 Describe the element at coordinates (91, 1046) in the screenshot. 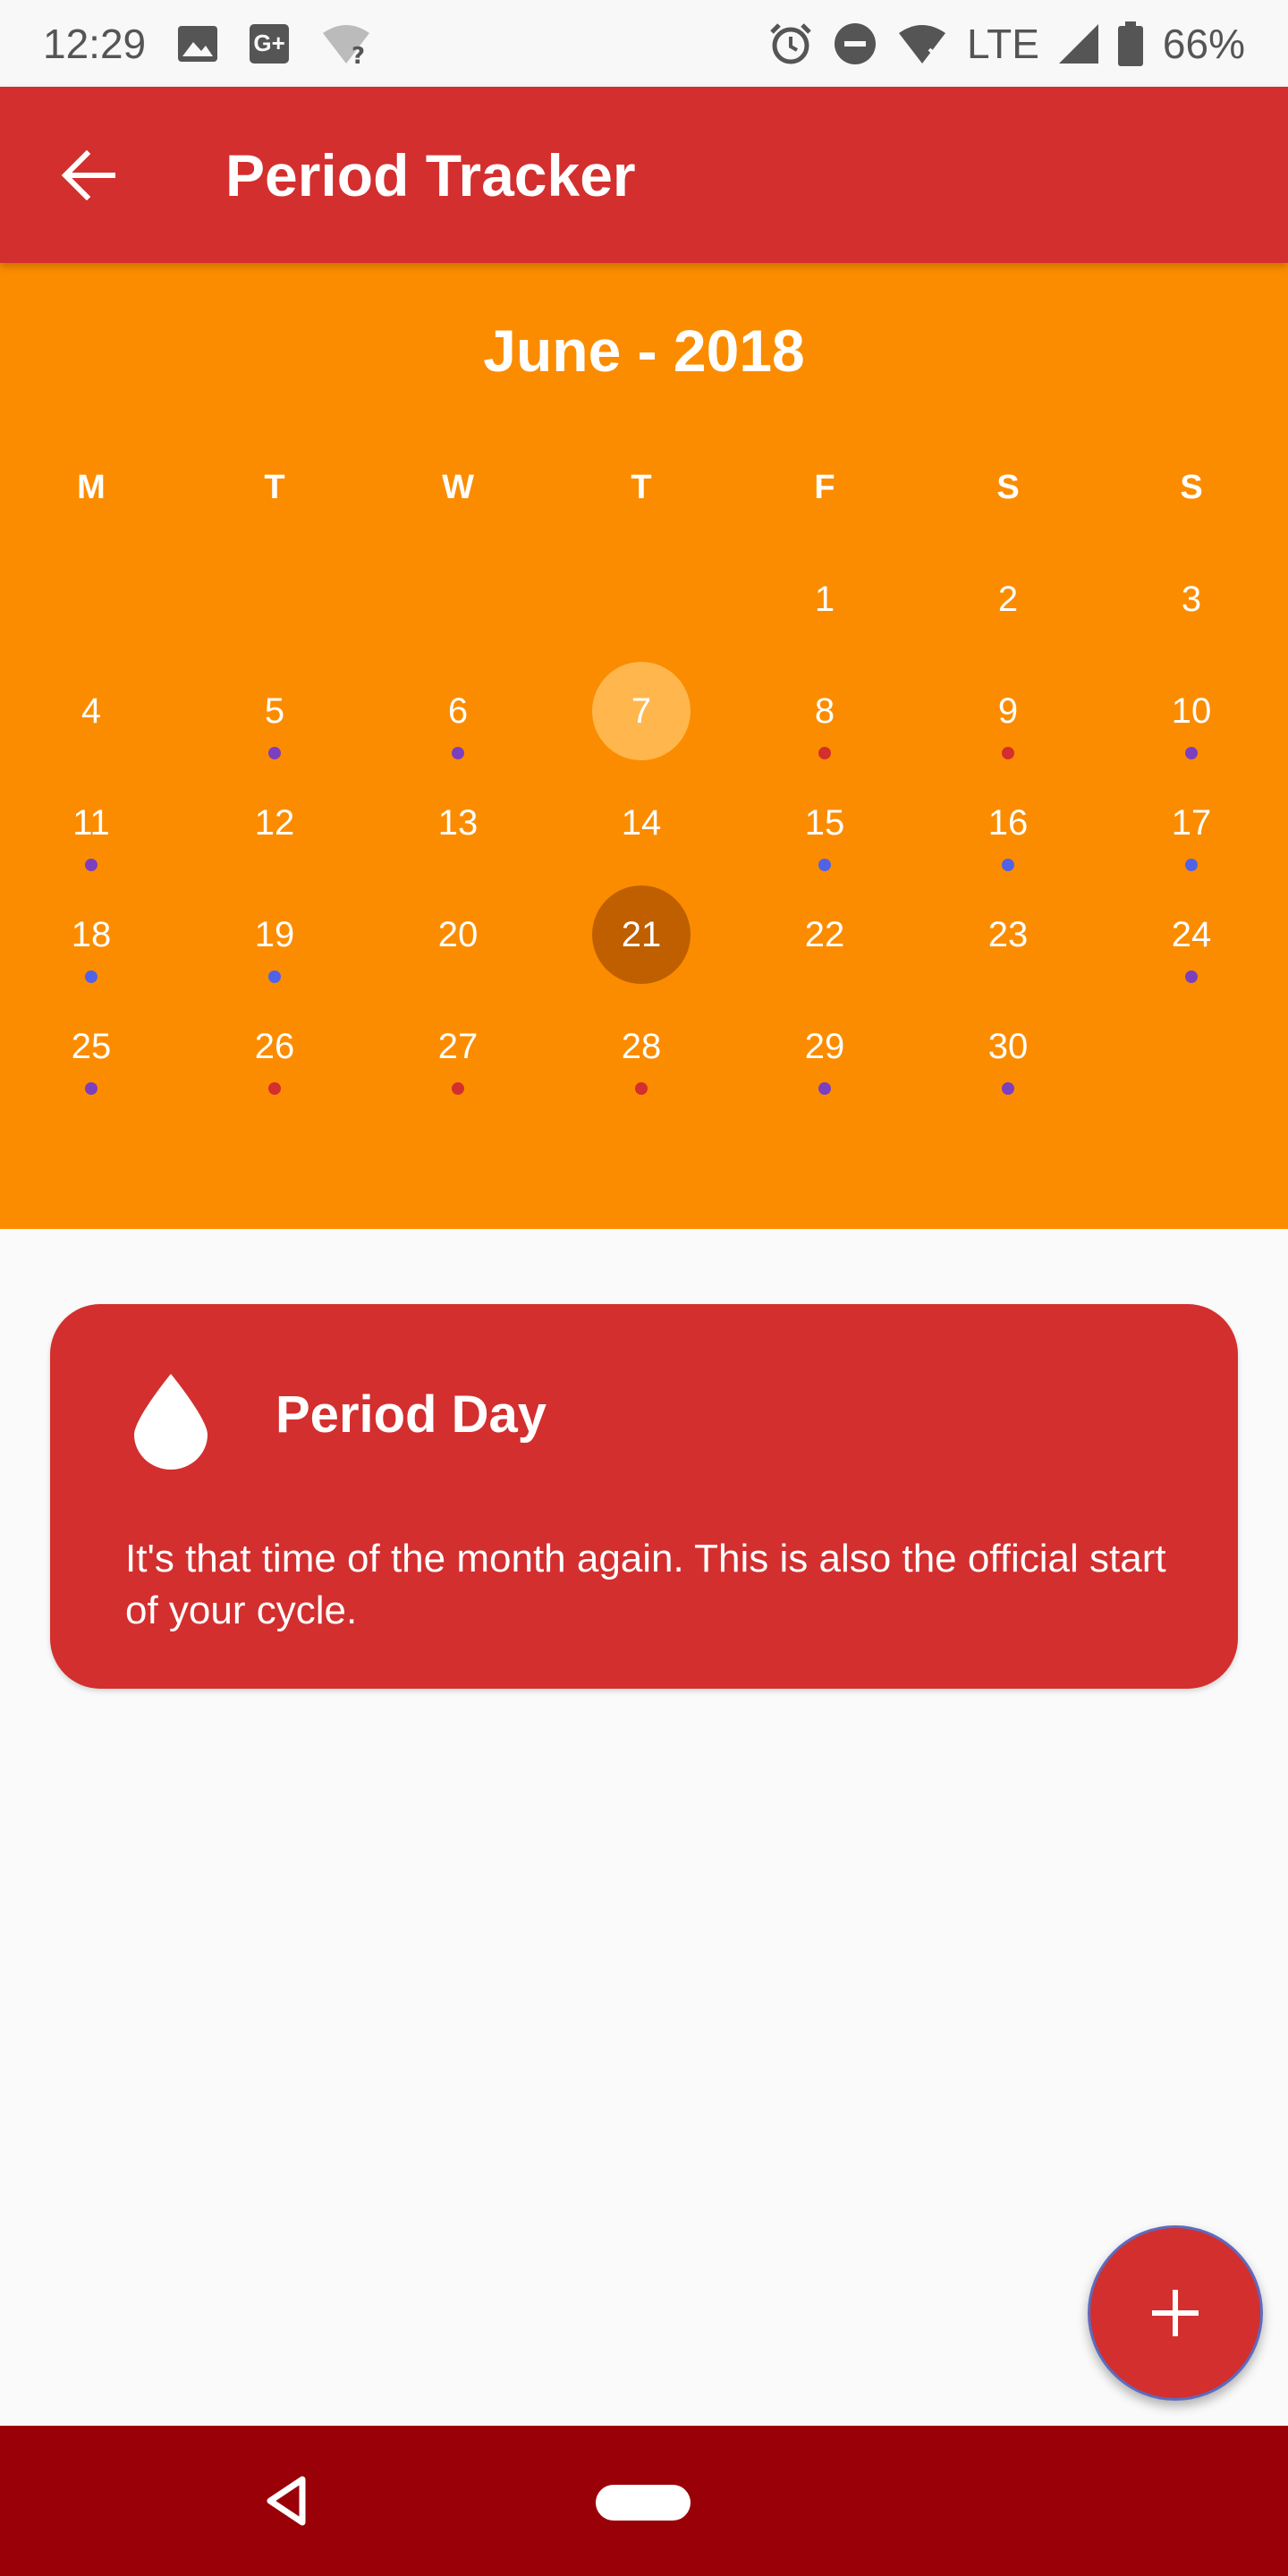

I see `calendar-day-25: 25` at that location.